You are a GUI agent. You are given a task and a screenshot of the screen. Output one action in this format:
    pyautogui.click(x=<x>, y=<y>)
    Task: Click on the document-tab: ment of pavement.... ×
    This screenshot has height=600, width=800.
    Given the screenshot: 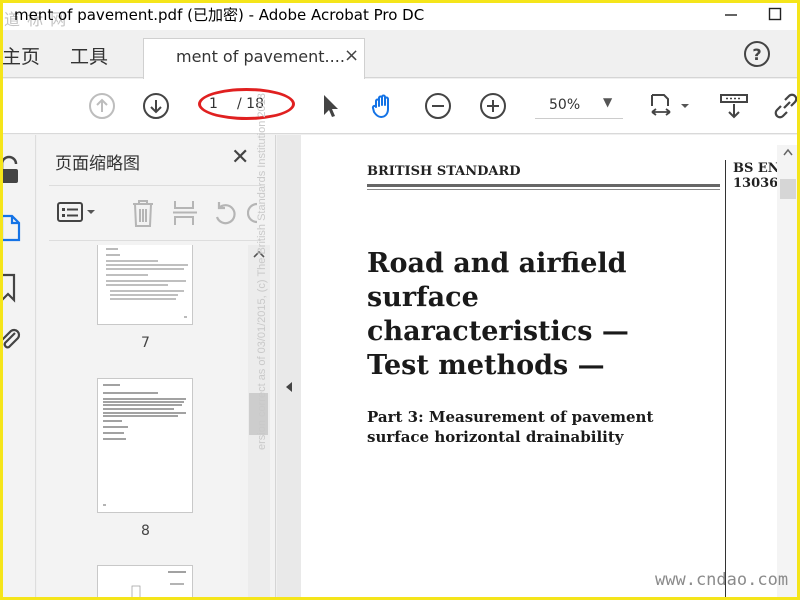 What is the action you would take?
    pyautogui.click(x=254, y=58)
    